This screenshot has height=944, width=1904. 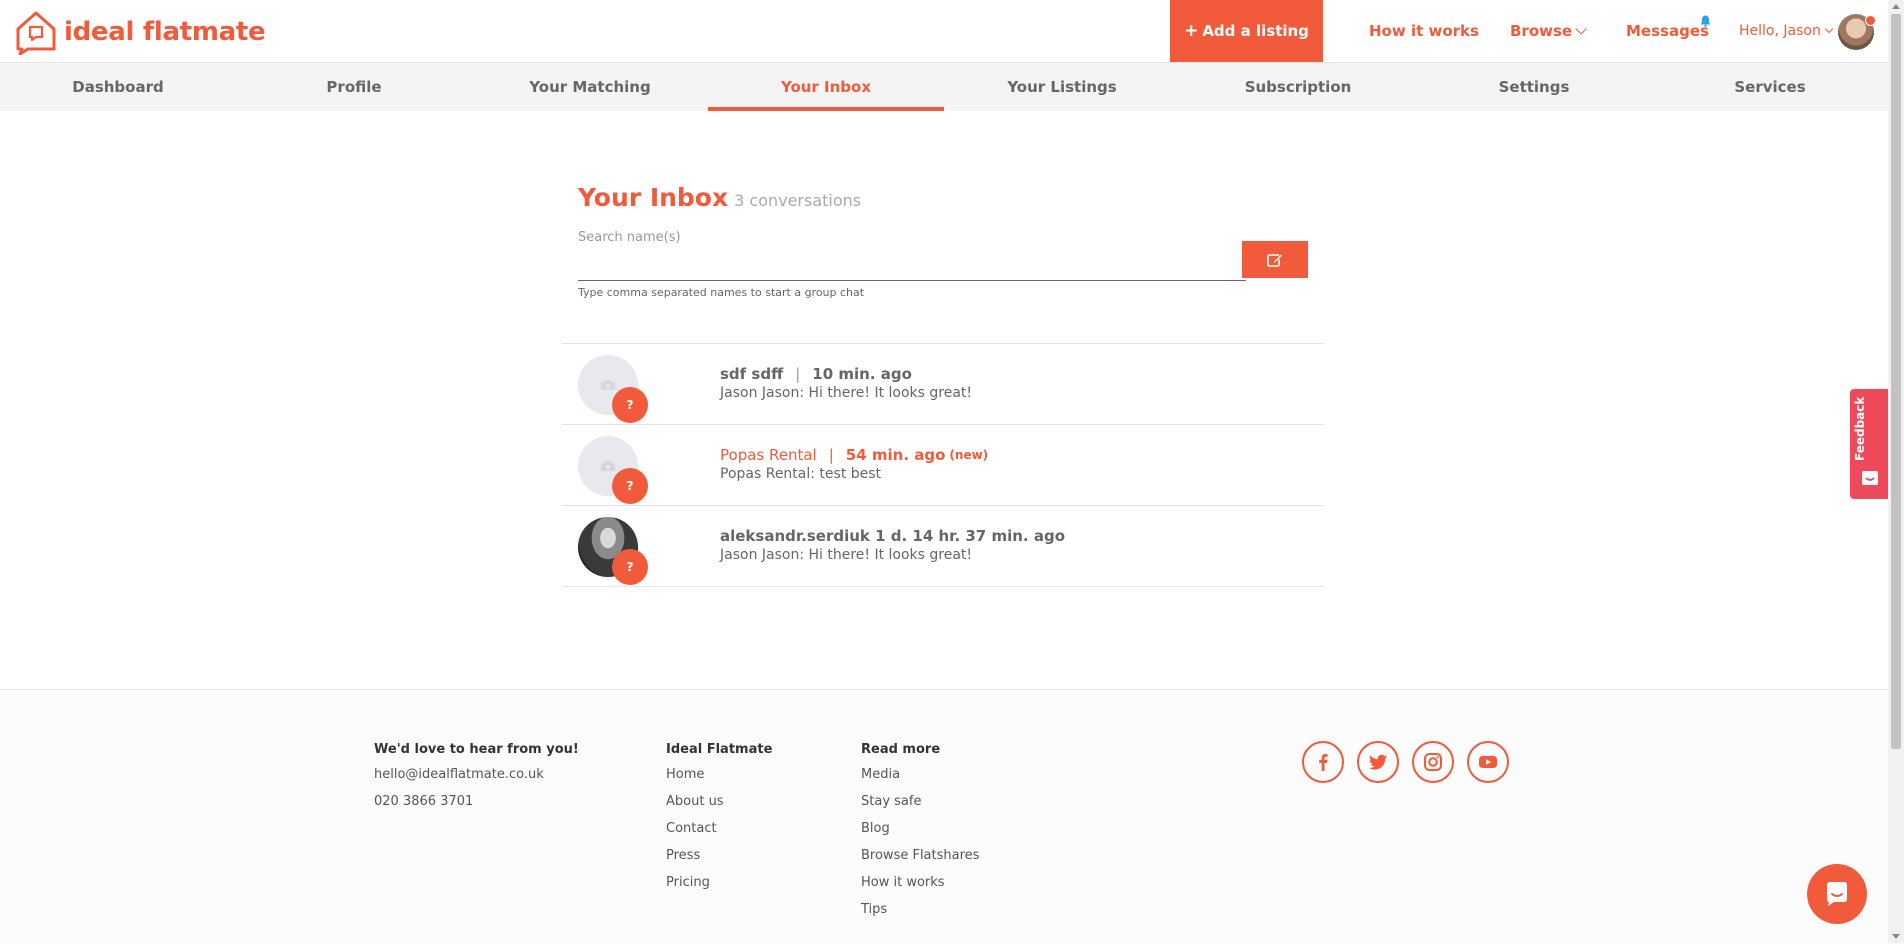 I want to click on youtube-link, so click(x=1488, y=762).